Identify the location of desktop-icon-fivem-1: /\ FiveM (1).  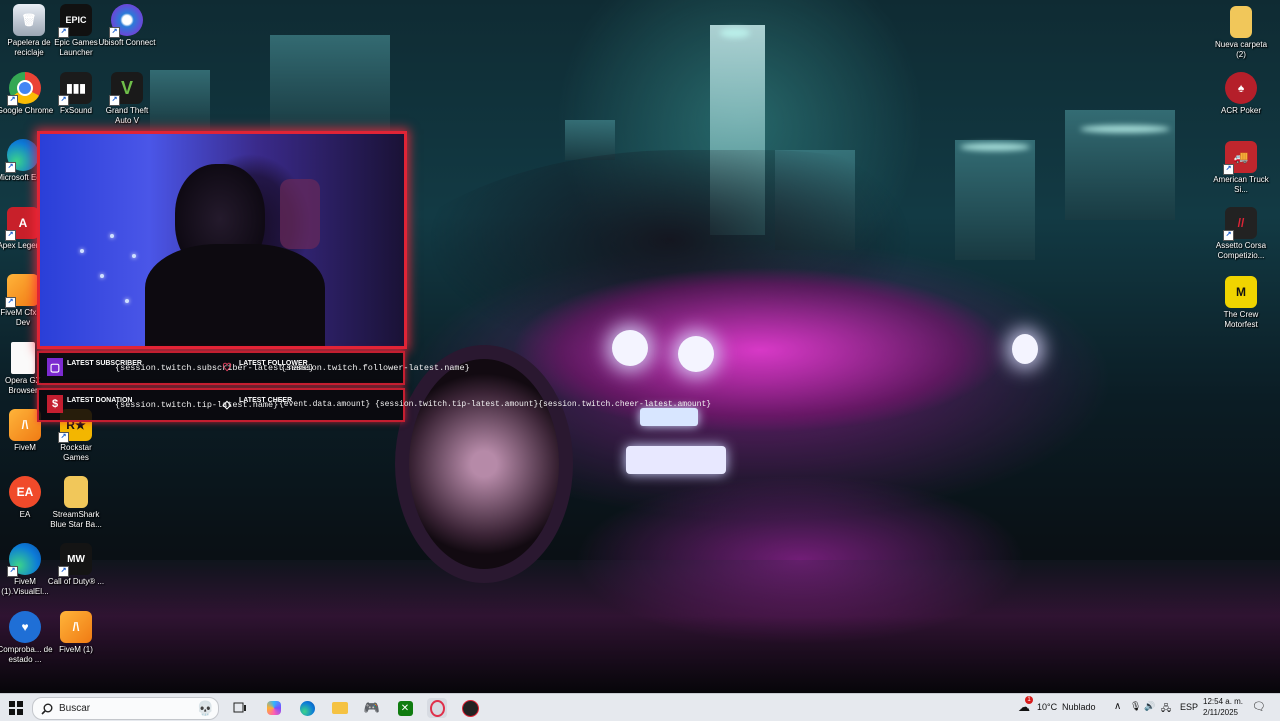
(76, 633).